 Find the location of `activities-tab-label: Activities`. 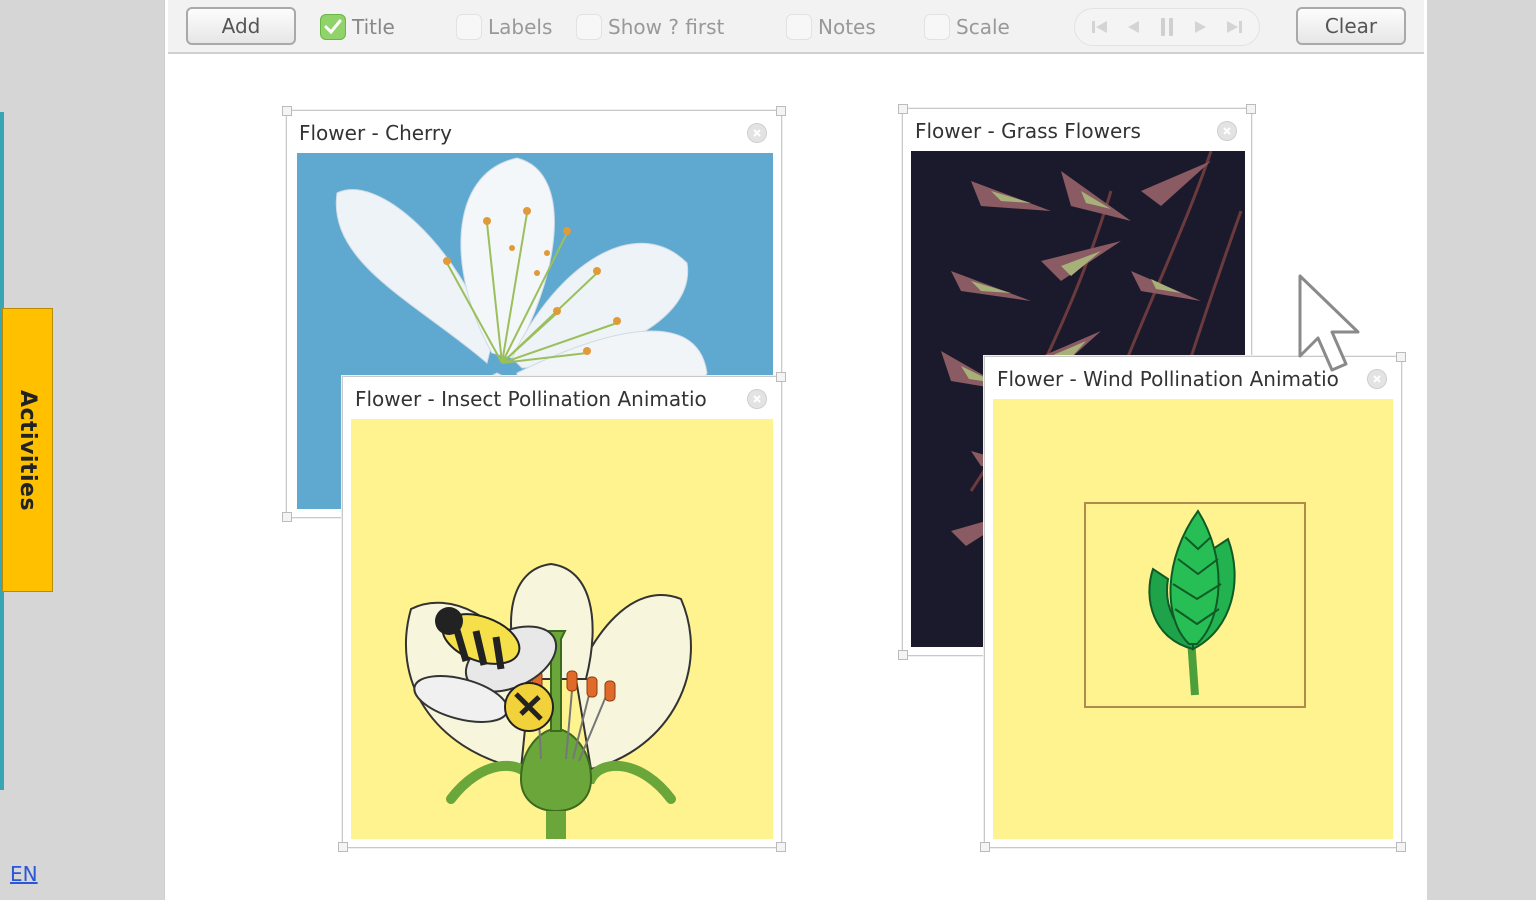

activities-tab-label: Activities is located at coordinates (27, 450).